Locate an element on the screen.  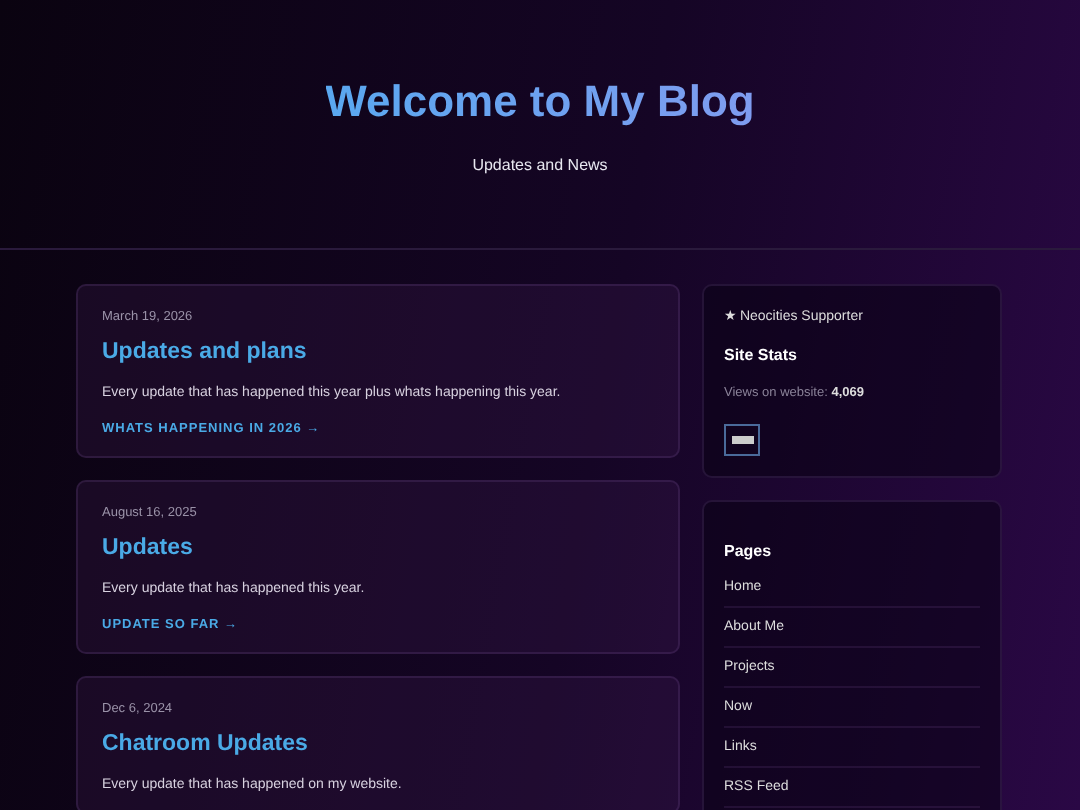
pages-title: Pages is located at coordinates (749, 551).